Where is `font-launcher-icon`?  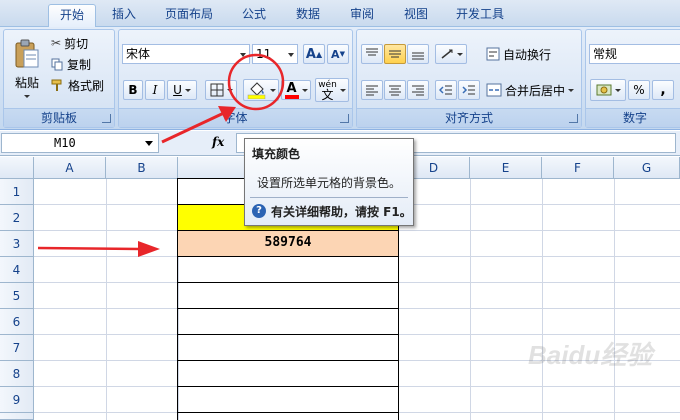 font-launcher-icon is located at coordinates (344, 118).